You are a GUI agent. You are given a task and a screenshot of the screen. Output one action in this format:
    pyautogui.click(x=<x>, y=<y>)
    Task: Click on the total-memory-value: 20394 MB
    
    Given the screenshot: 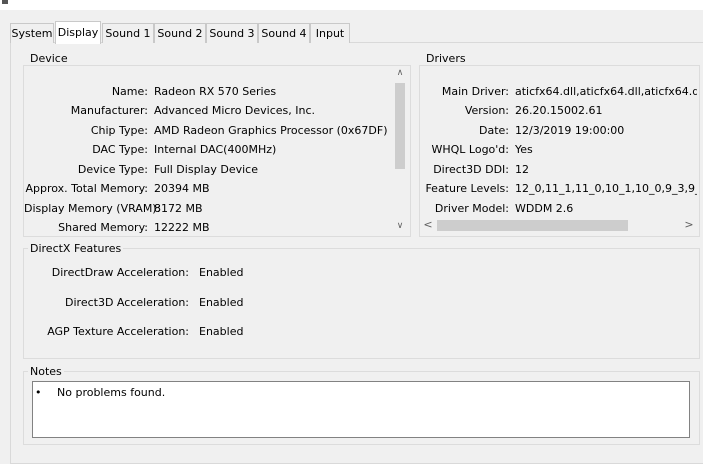 What is the action you would take?
    pyautogui.click(x=182, y=188)
    